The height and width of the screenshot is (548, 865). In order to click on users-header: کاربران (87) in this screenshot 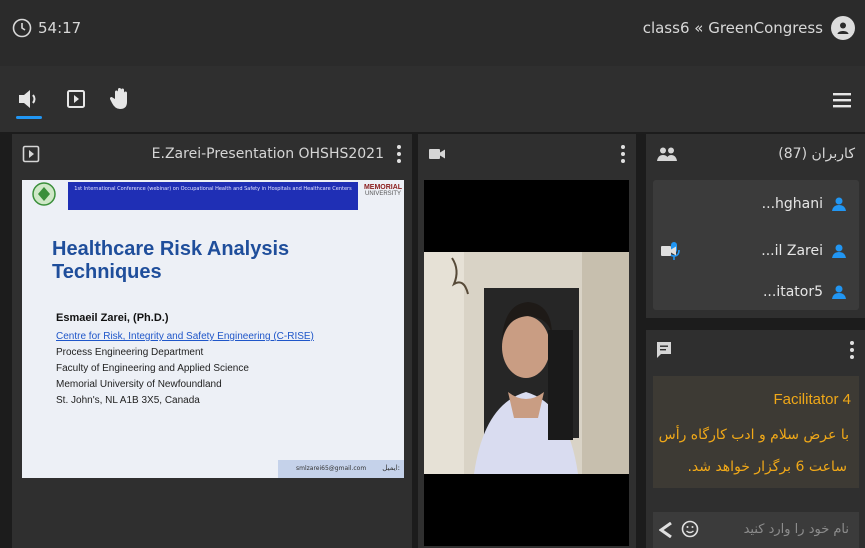, I will do `click(755, 154)`.